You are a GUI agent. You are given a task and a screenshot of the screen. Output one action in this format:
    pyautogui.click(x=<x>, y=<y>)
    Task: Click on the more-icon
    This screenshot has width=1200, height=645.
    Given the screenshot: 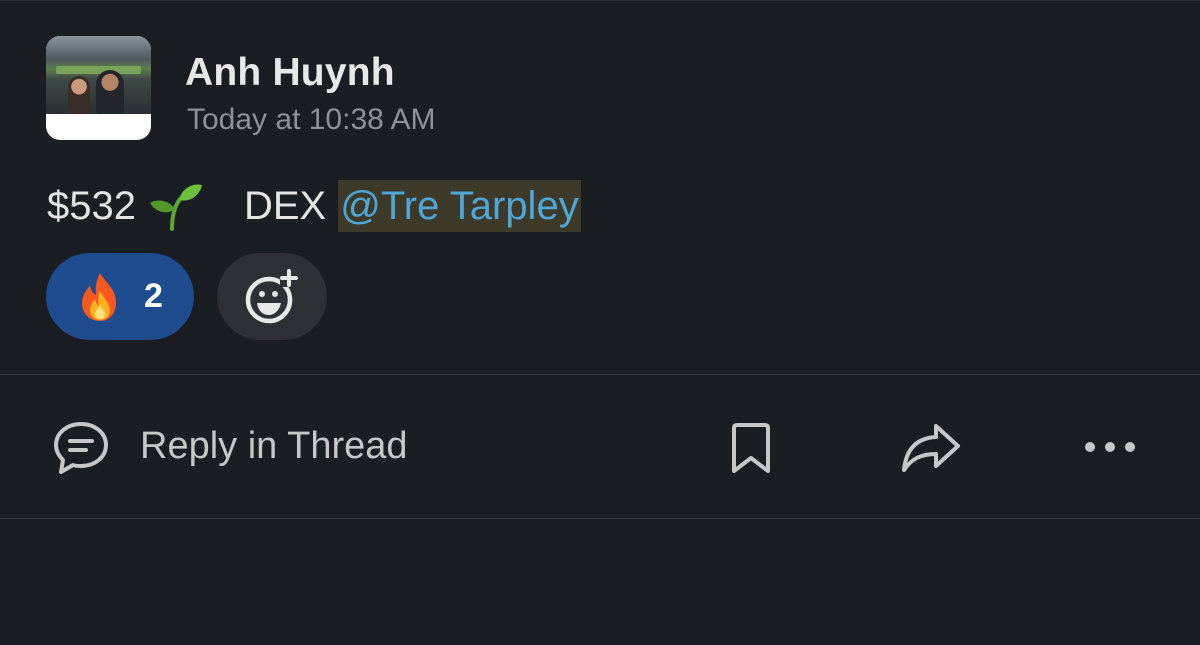 What is the action you would take?
    pyautogui.click(x=1111, y=447)
    